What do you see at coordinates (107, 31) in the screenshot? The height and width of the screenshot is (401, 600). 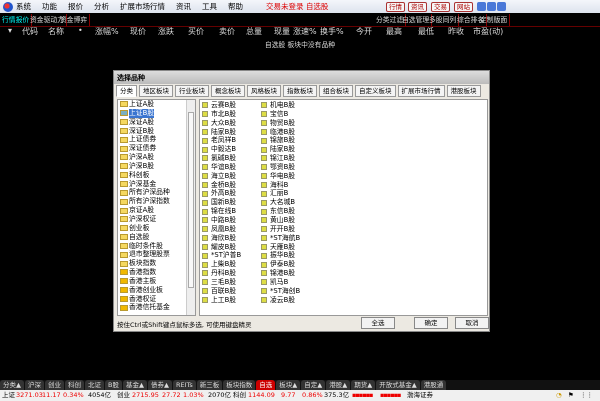 I see `col-change-pct: 涨幅%` at bounding box center [107, 31].